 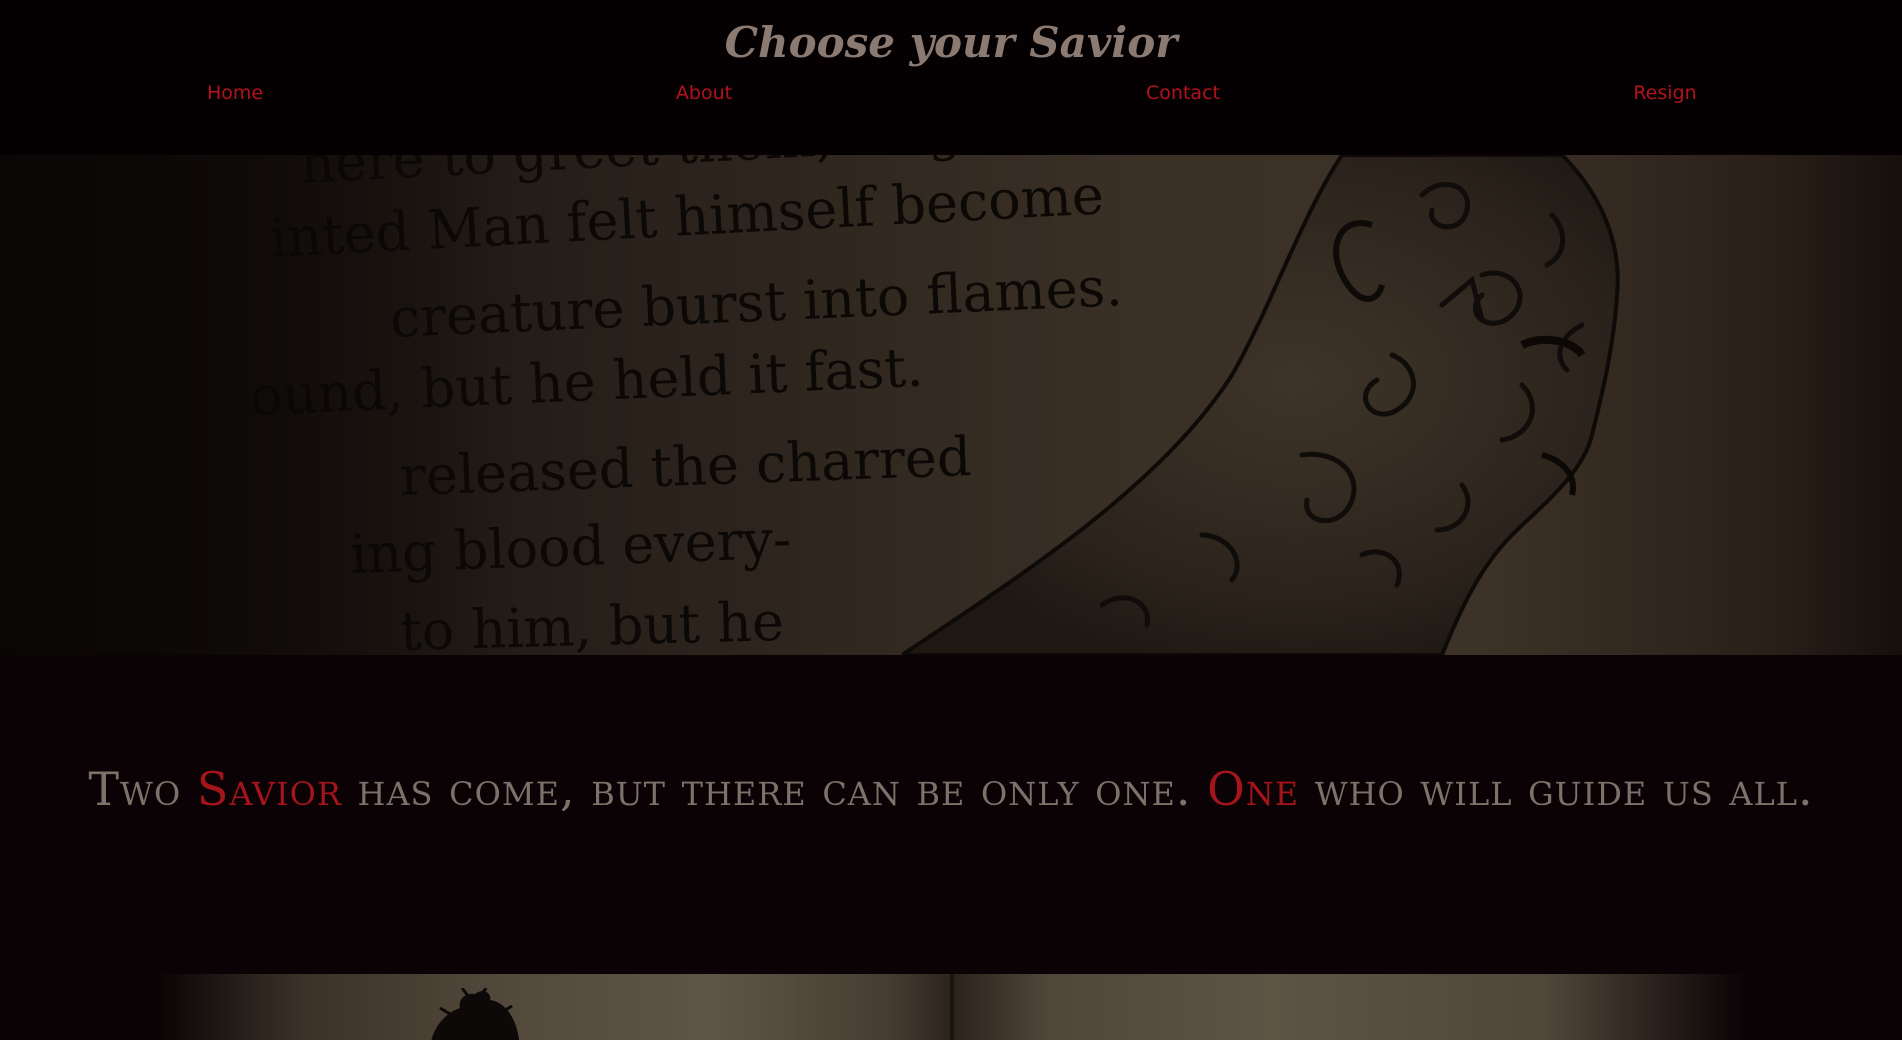 I want to click on tagline-text: who will guide us all., so click(x=1556, y=789).